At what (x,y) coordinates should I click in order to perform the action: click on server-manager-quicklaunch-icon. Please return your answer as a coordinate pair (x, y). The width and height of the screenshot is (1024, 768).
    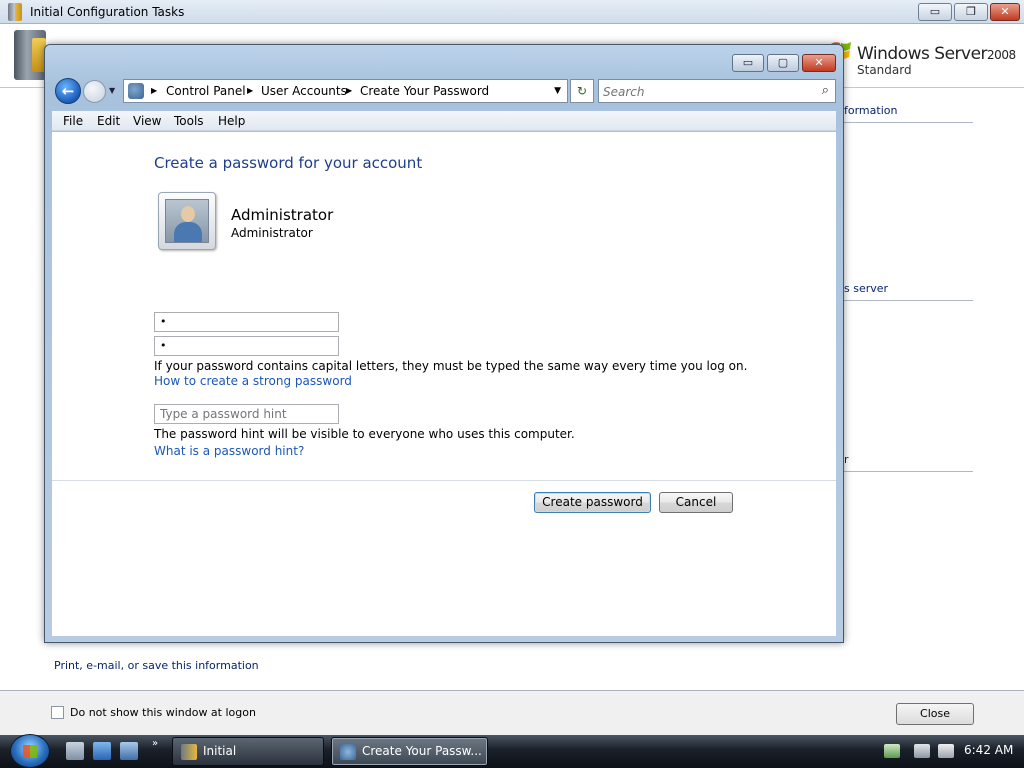
    Looking at the image, I should click on (75, 751).